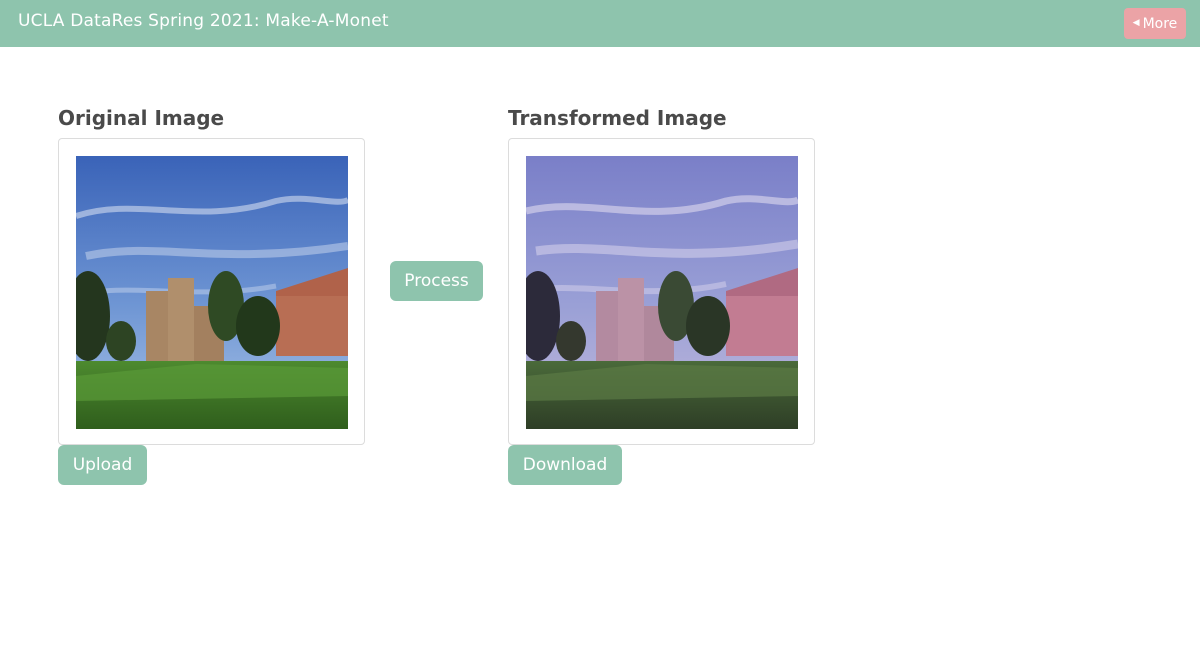 Image resolution: width=1200 pixels, height=657 pixels. I want to click on download-button: Download, so click(565, 465).